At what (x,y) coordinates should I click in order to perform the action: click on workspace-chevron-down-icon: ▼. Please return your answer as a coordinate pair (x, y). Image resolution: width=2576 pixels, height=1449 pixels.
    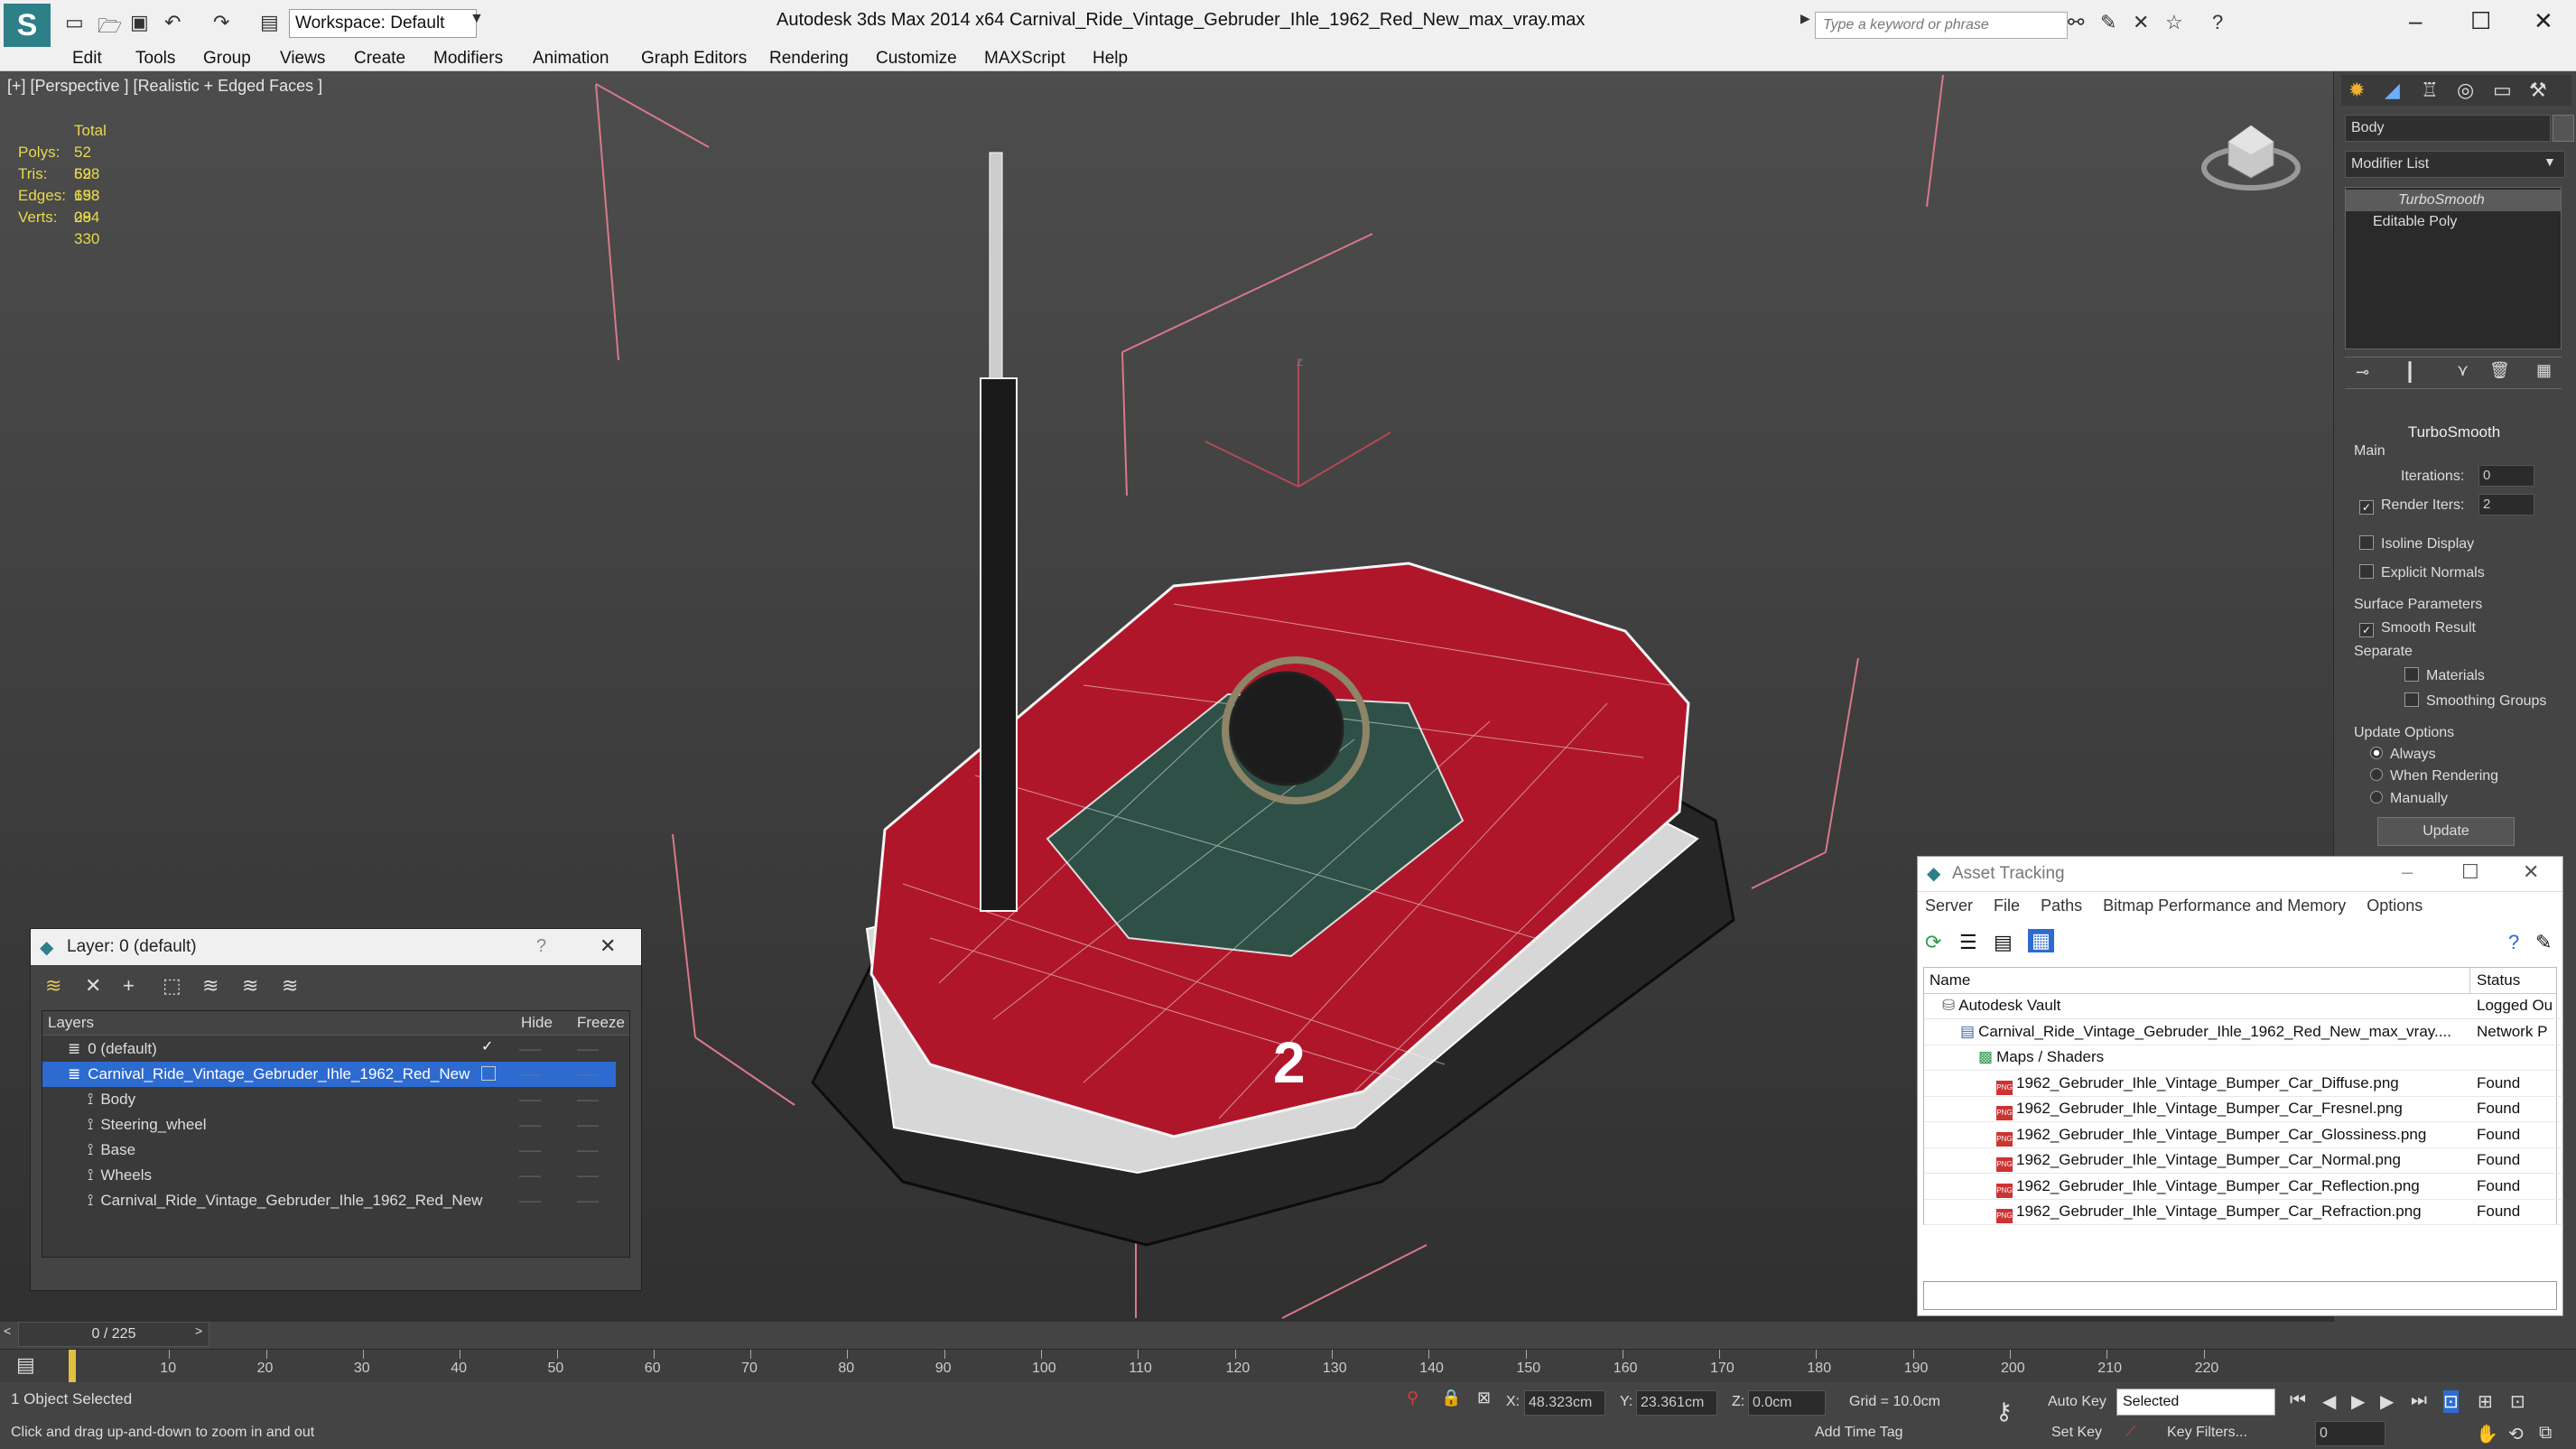
    Looking at the image, I should click on (477, 19).